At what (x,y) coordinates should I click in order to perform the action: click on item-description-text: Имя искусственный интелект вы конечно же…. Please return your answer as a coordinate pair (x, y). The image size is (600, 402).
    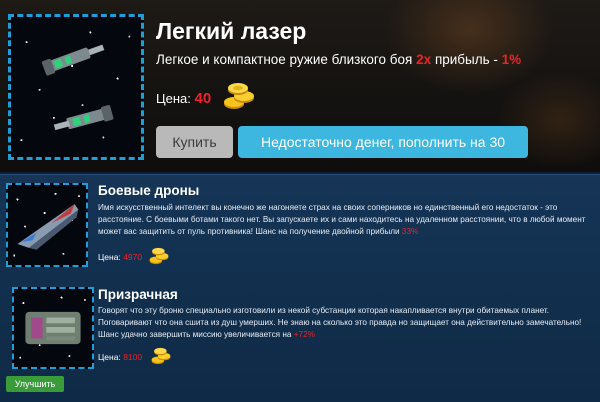
    Looking at the image, I should click on (342, 219).